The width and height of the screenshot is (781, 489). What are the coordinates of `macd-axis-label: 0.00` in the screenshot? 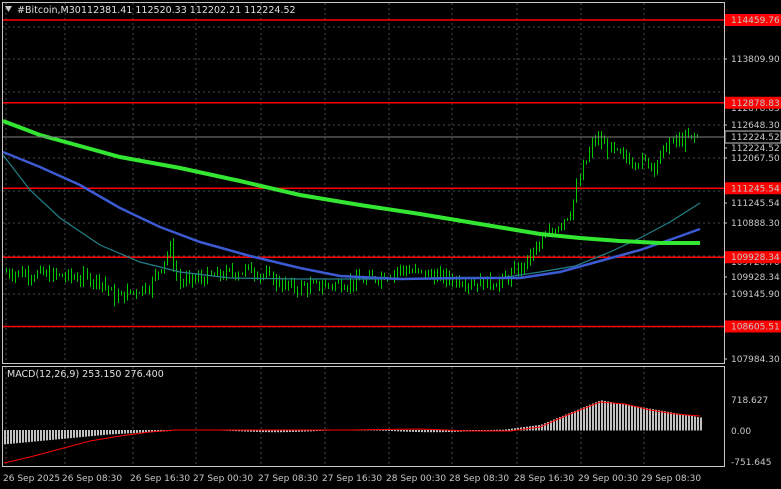 It's located at (741, 432).